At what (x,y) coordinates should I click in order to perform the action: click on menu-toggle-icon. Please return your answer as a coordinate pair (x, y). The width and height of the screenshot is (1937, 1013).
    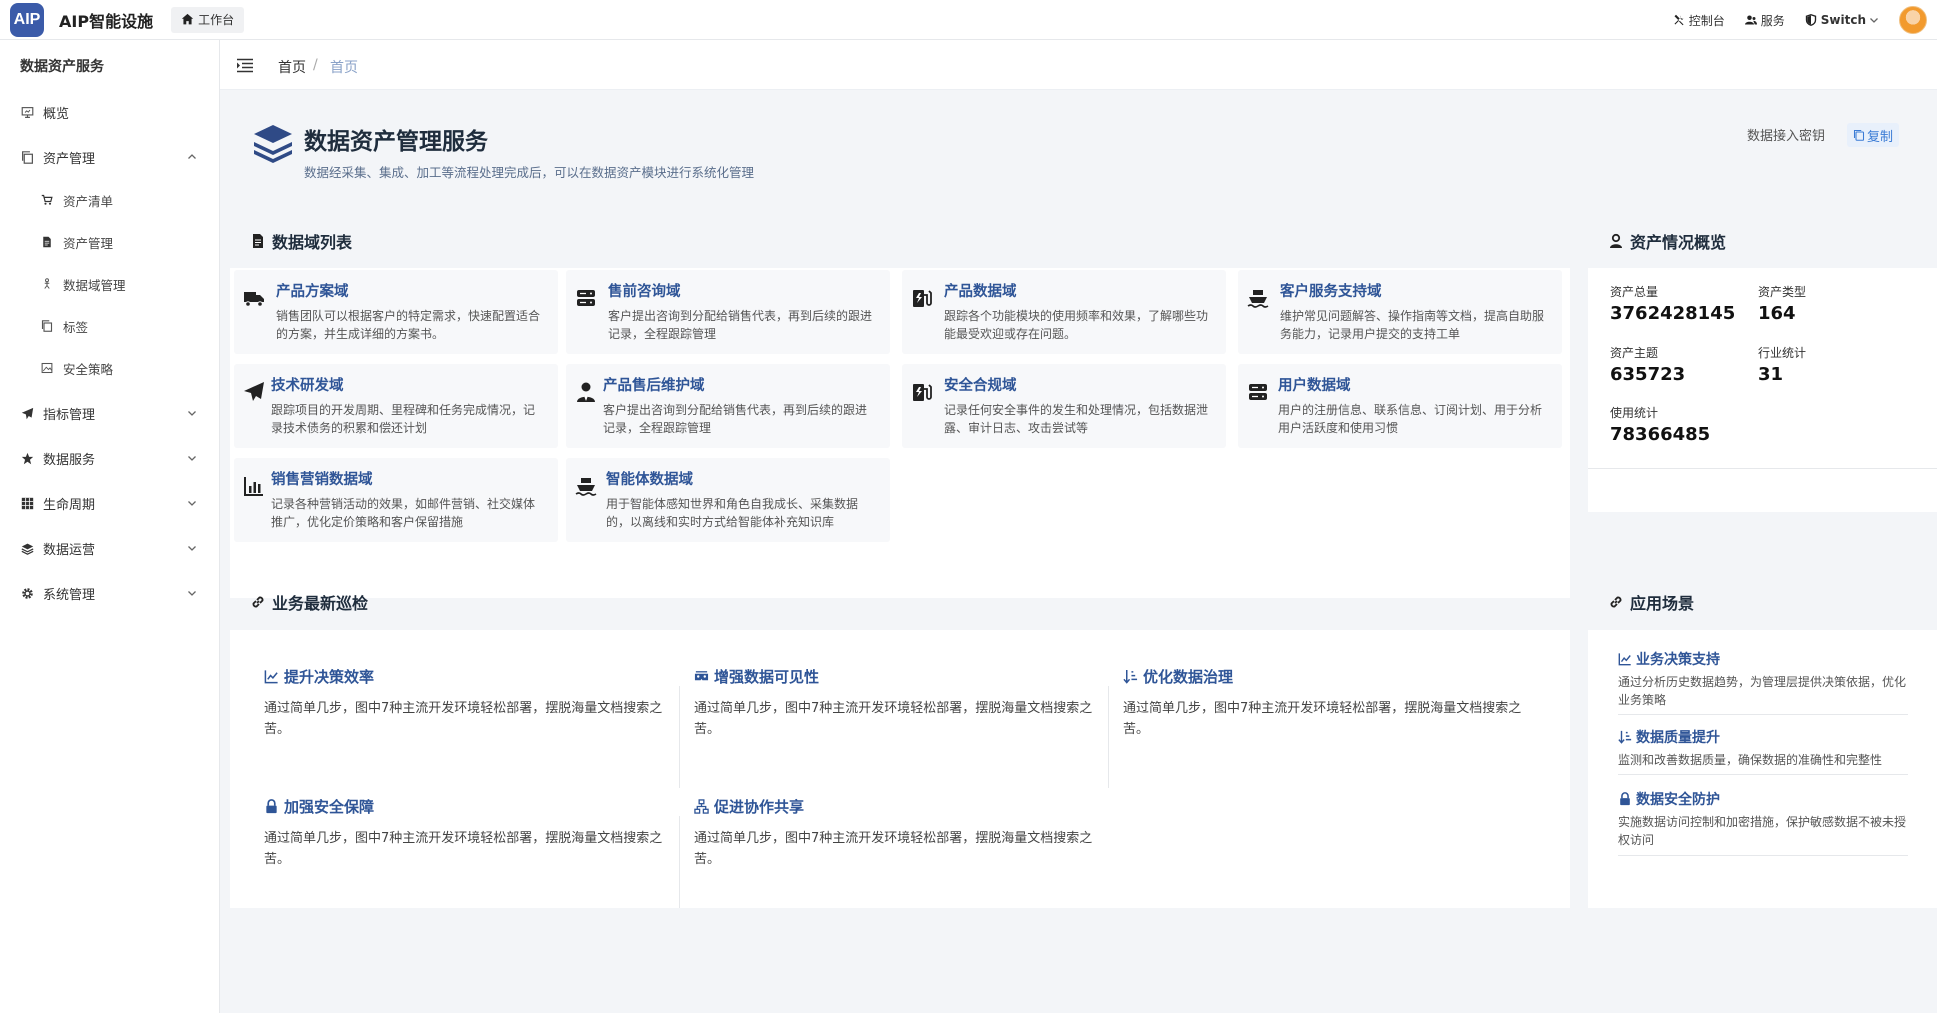
    Looking at the image, I should click on (245, 65).